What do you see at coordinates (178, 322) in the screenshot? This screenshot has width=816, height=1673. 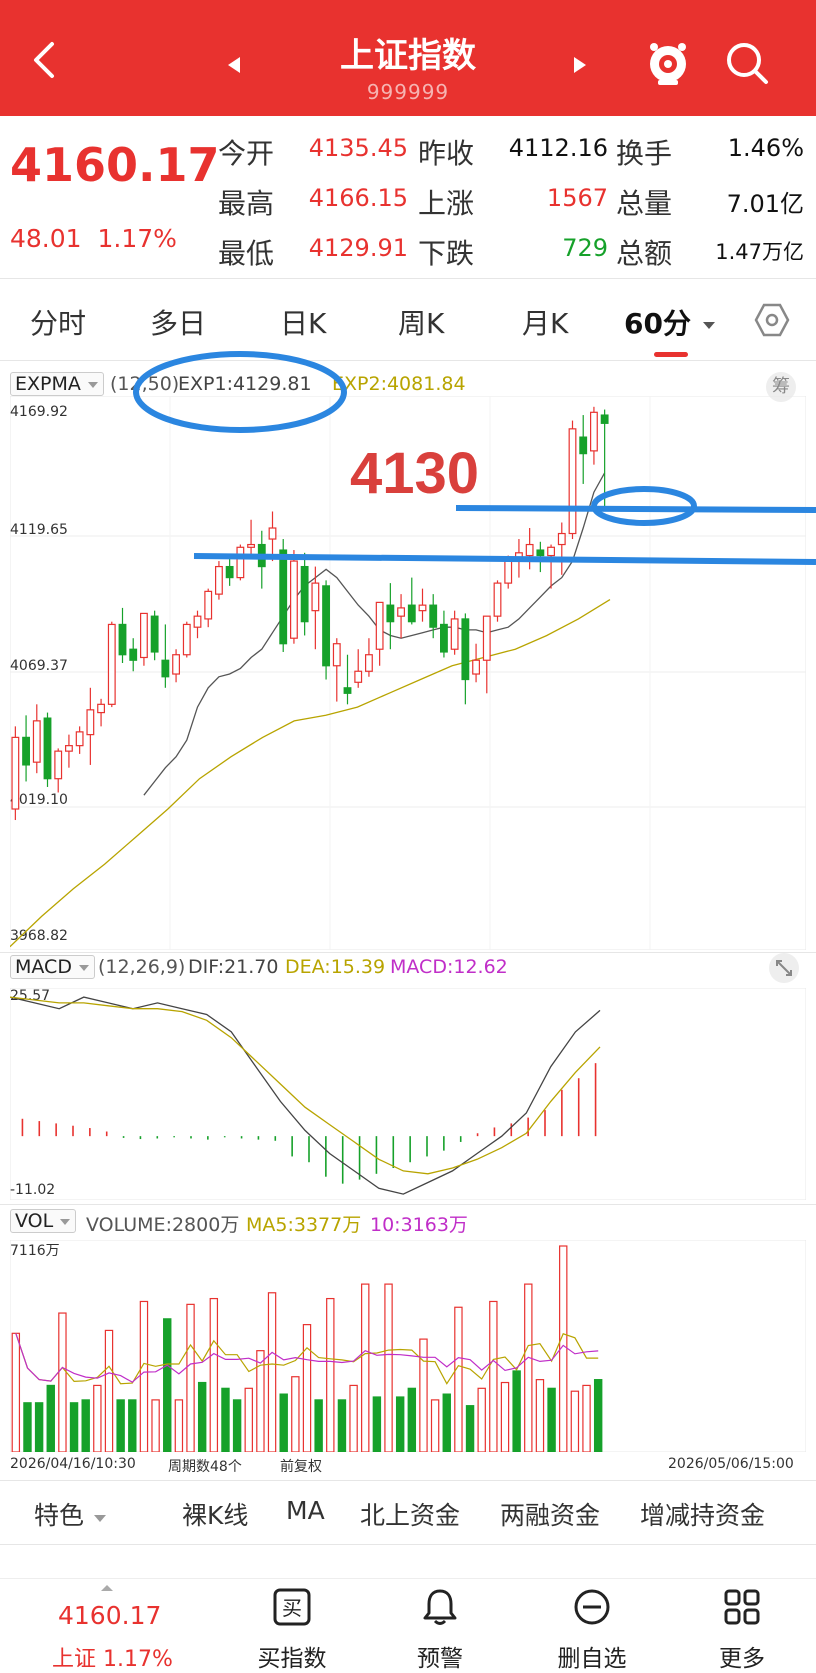 I see `tab-multi-day: 多日` at bounding box center [178, 322].